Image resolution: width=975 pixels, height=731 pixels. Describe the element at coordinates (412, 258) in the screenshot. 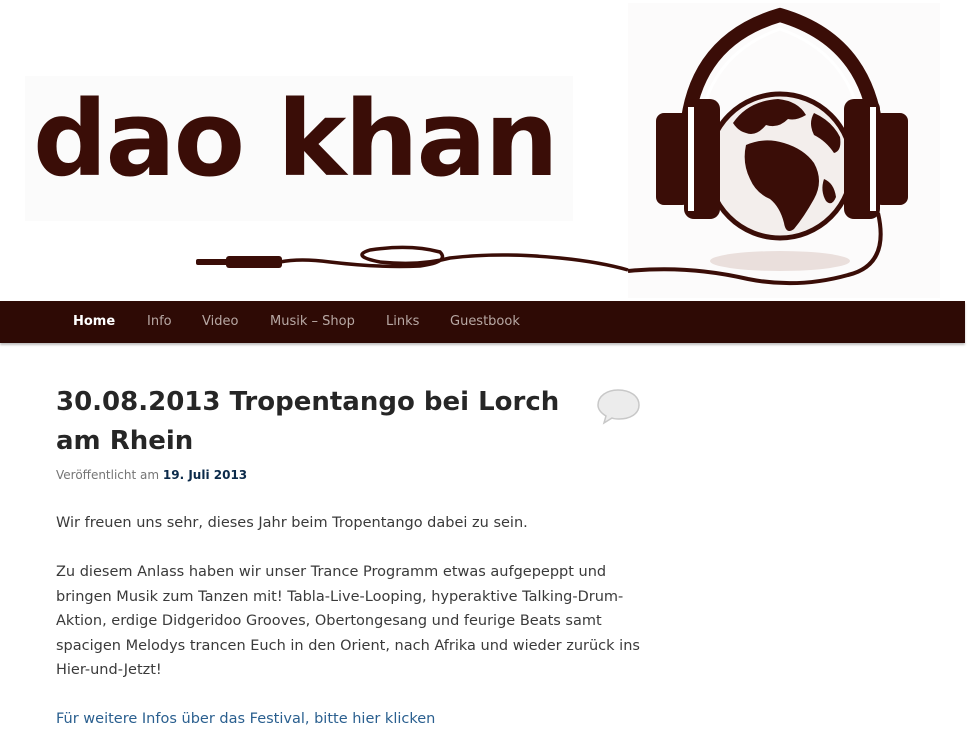

I see `cable-icon` at that location.